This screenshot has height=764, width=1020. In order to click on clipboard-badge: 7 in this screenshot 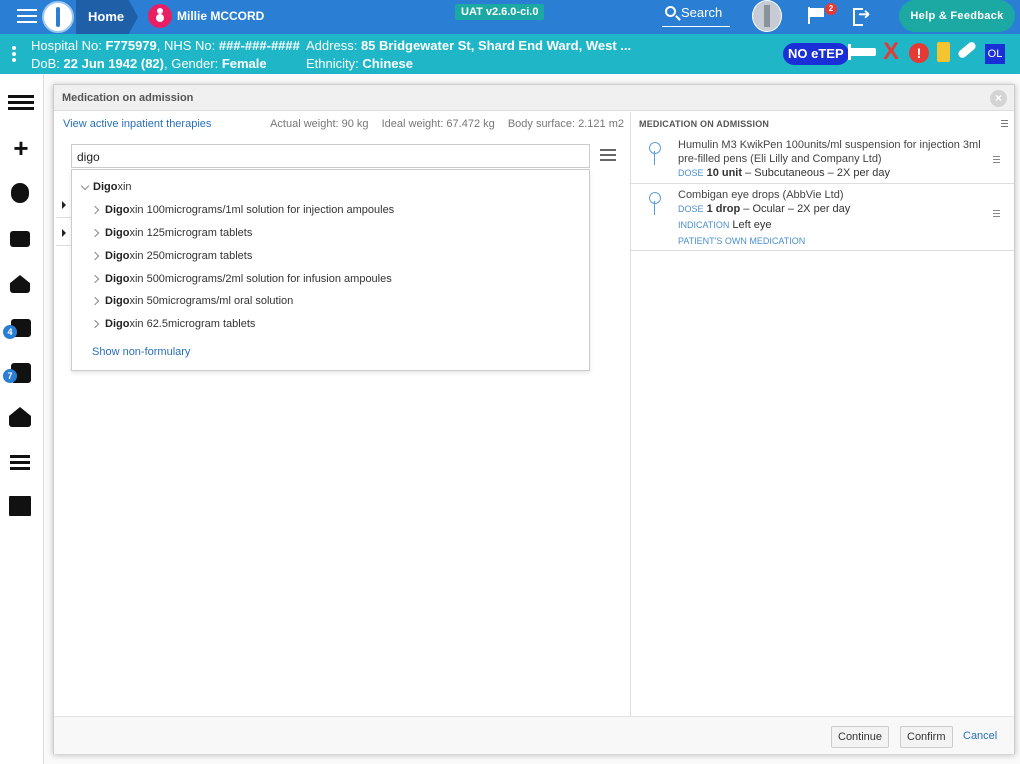, I will do `click(10, 376)`.